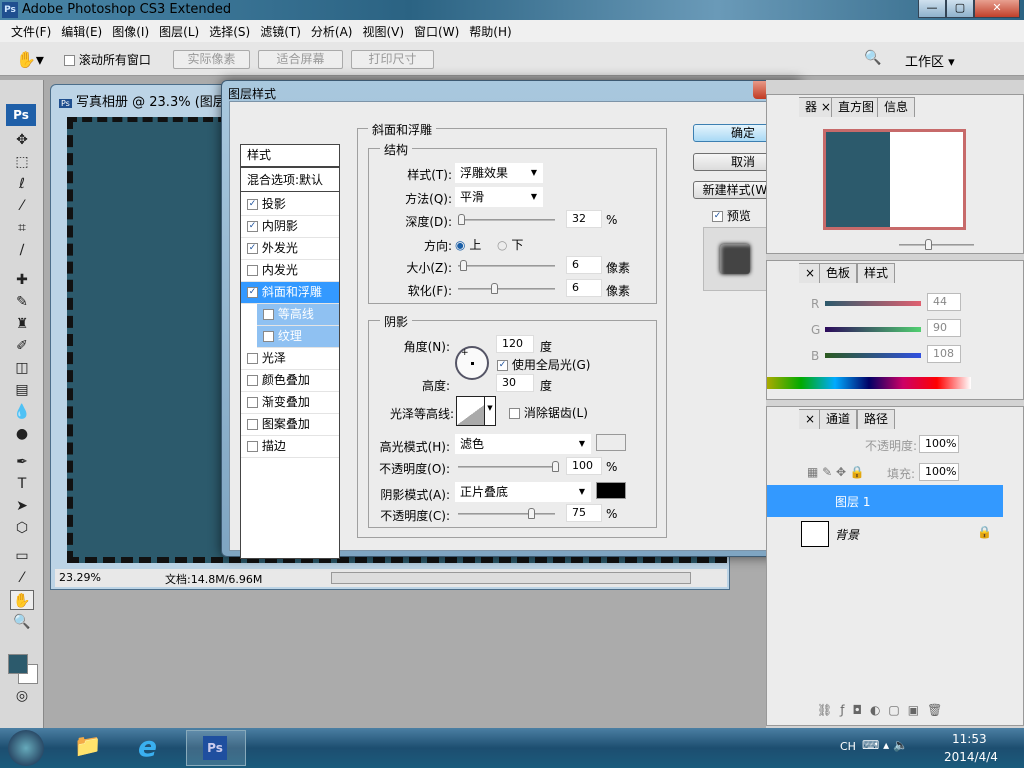  I want to click on ie-icon: e, so click(147, 746).